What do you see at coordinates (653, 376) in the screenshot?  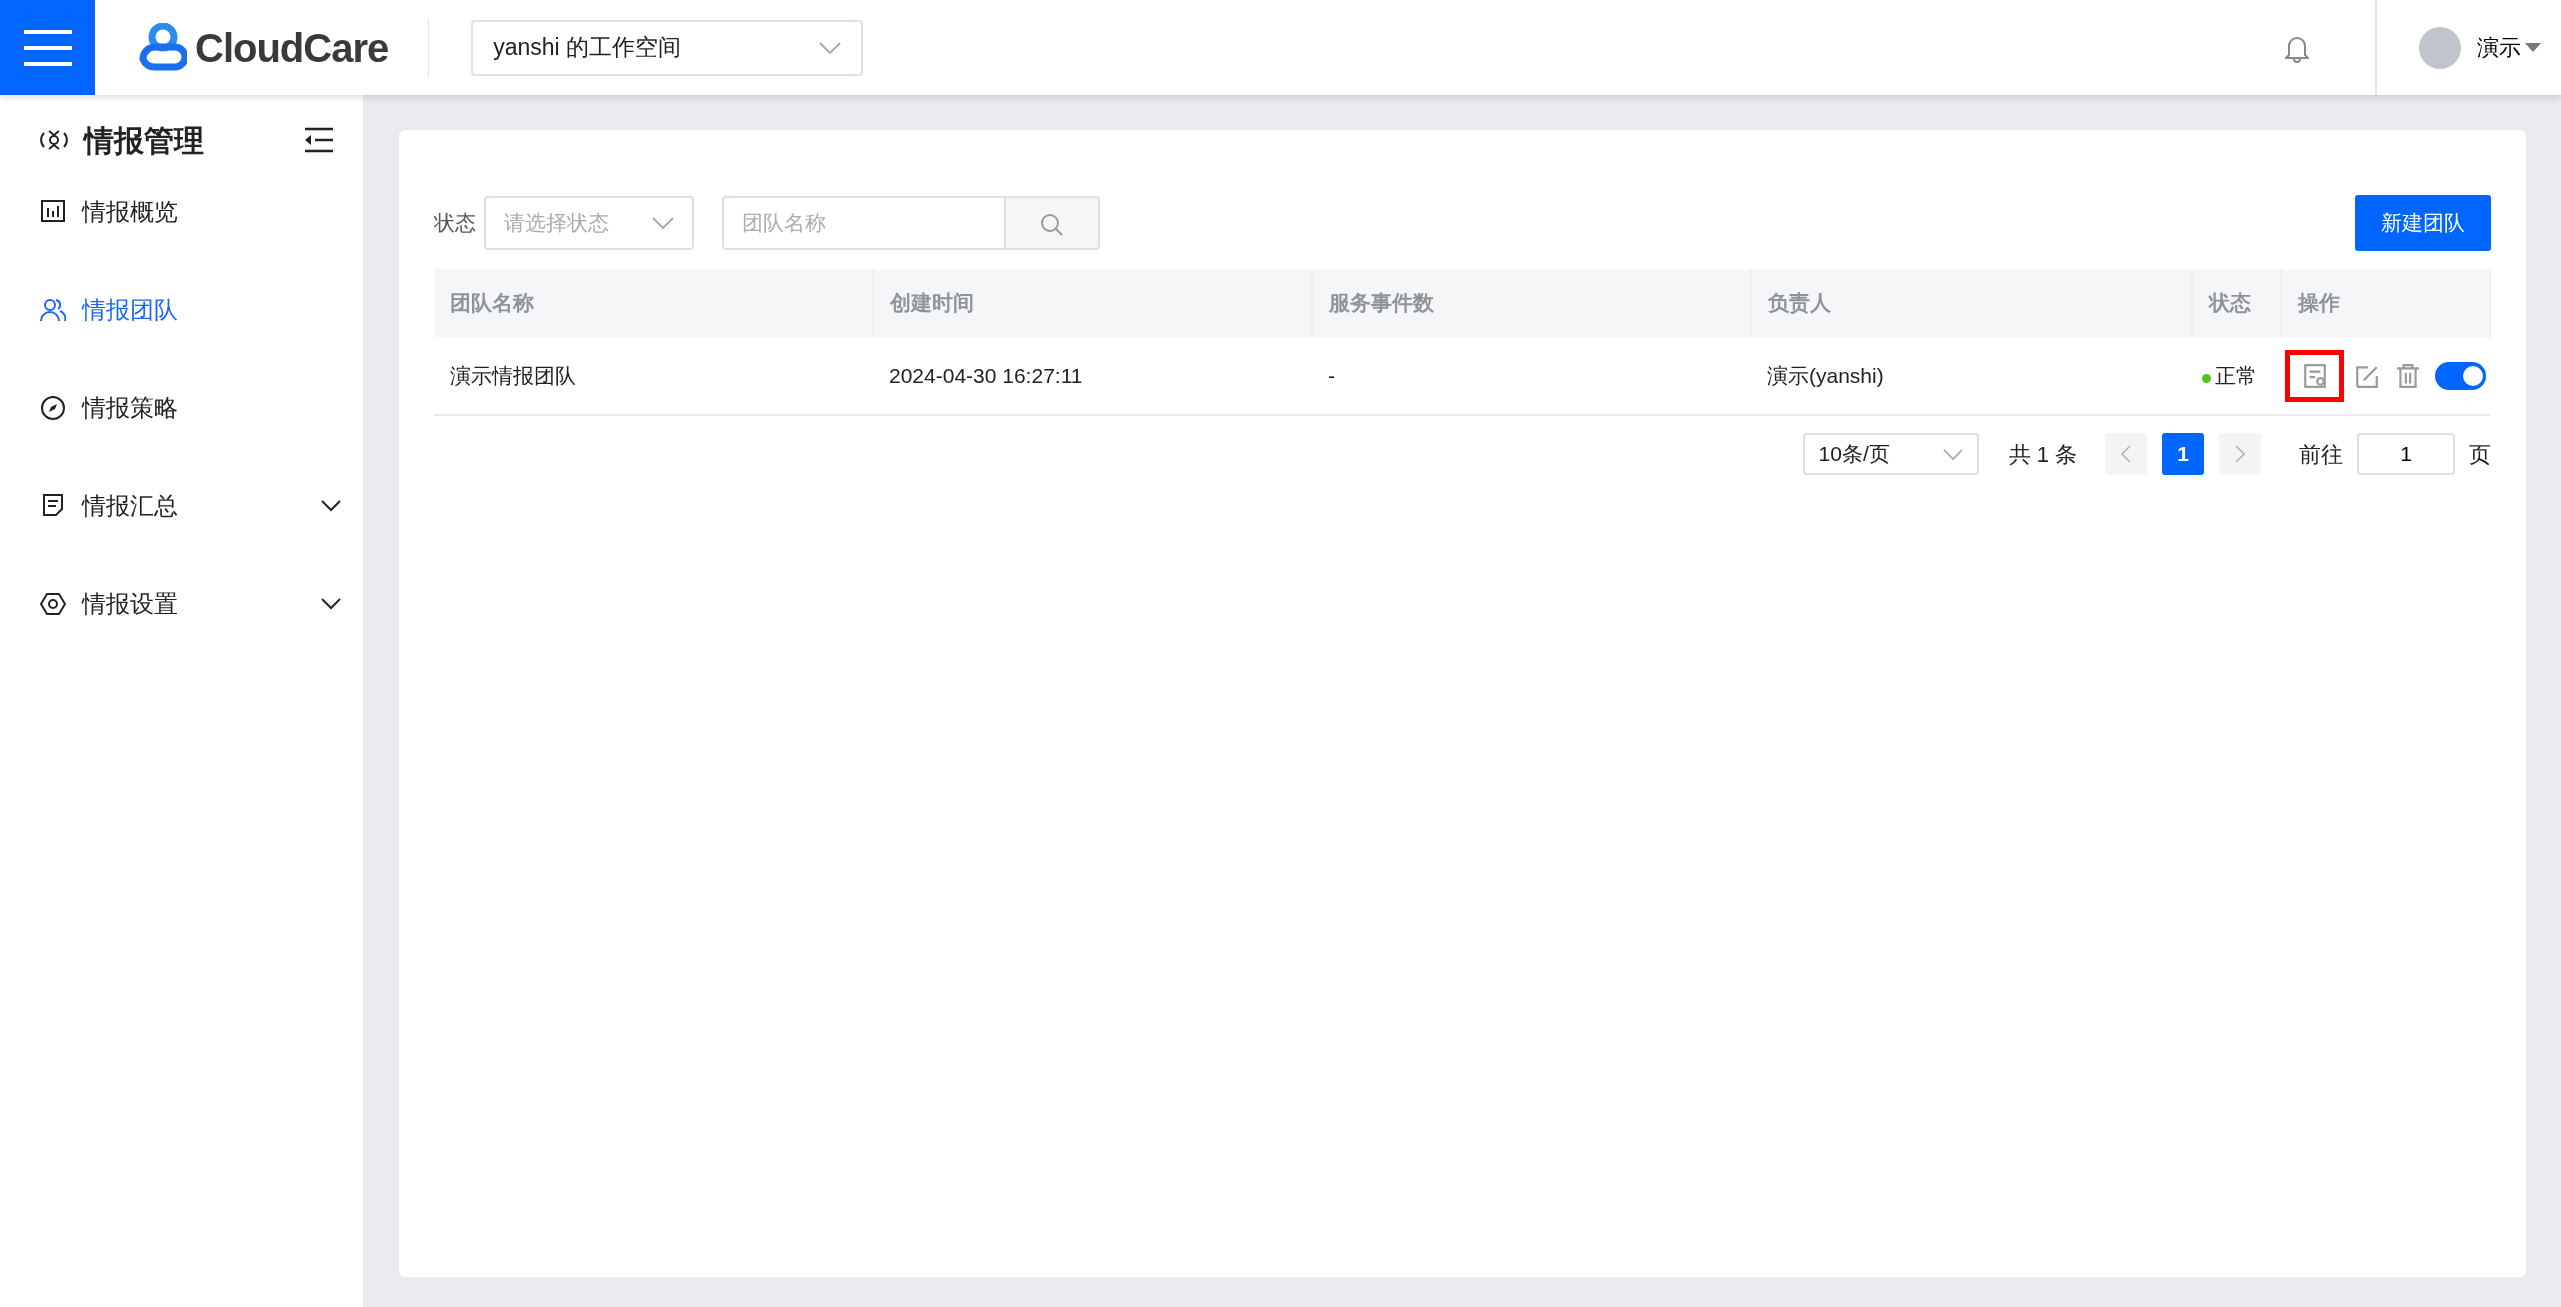 I see `table-cell: 演示情报团队` at bounding box center [653, 376].